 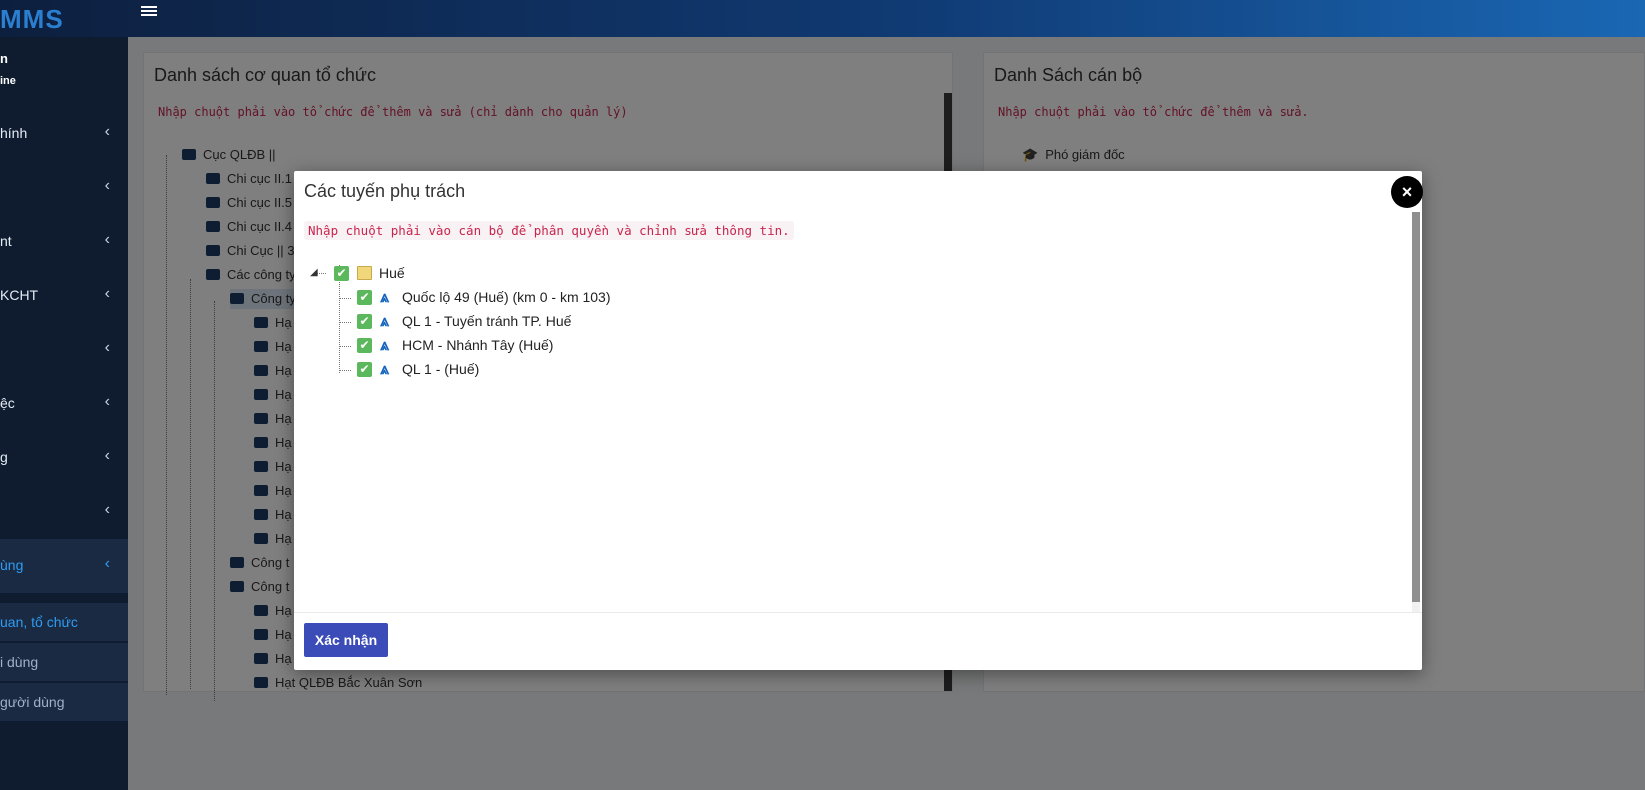 What do you see at coordinates (484, 297) in the screenshot?
I see `route-item: ✔ ⩓ Quốc lộ 49 (Huế) (km 0 - km 103)` at bounding box center [484, 297].